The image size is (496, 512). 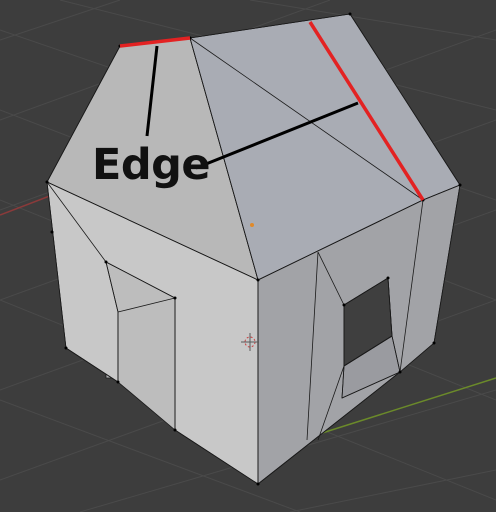 What do you see at coordinates (151, 165) in the screenshot?
I see `edge-annotation-label: Edge` at bounding box center [151, 165].